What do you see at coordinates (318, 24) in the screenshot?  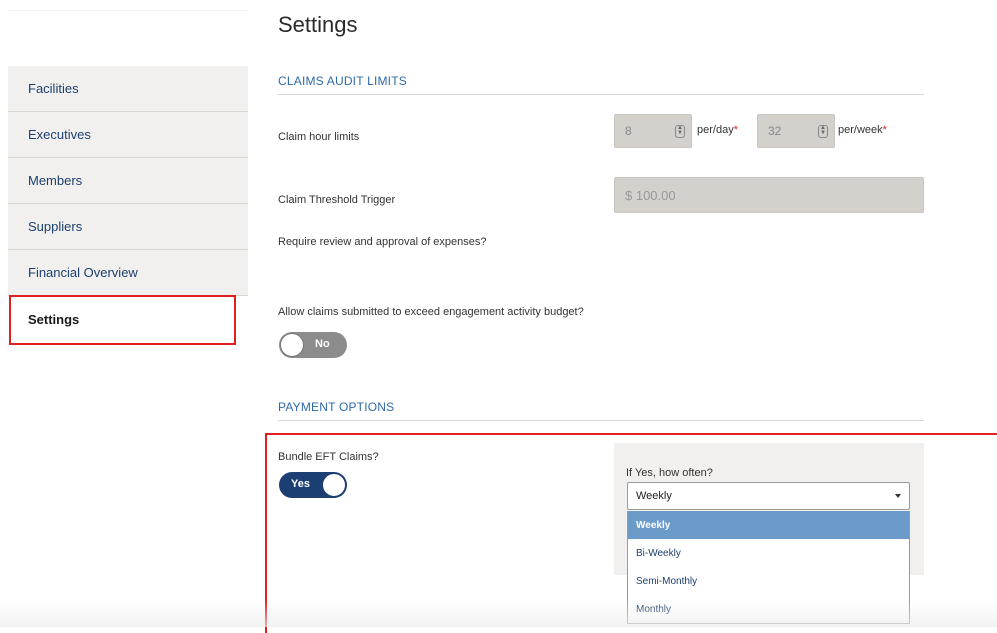 I see `page-title: Settings` at bounding box center [318, 24].